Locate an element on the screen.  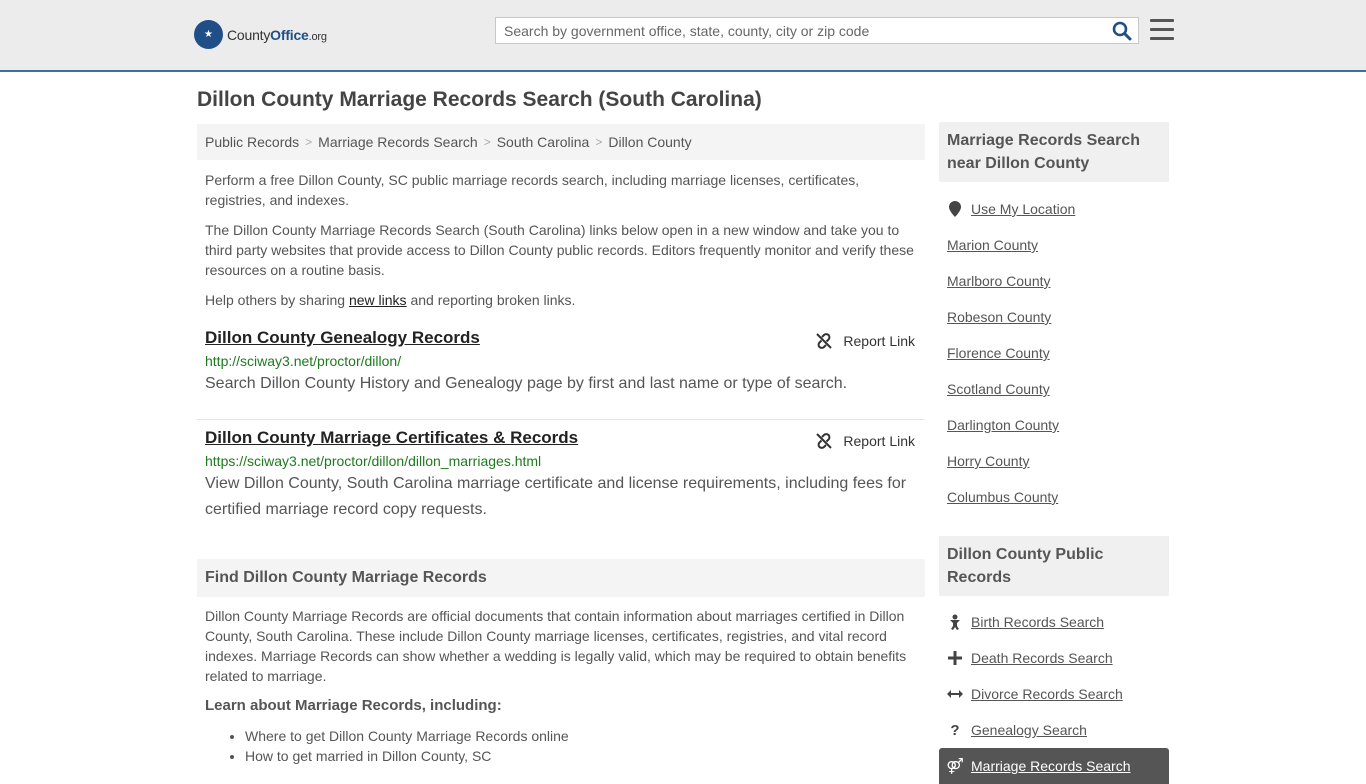
nearby-county-item: Columbus County is located at coordinates (1054, 497).